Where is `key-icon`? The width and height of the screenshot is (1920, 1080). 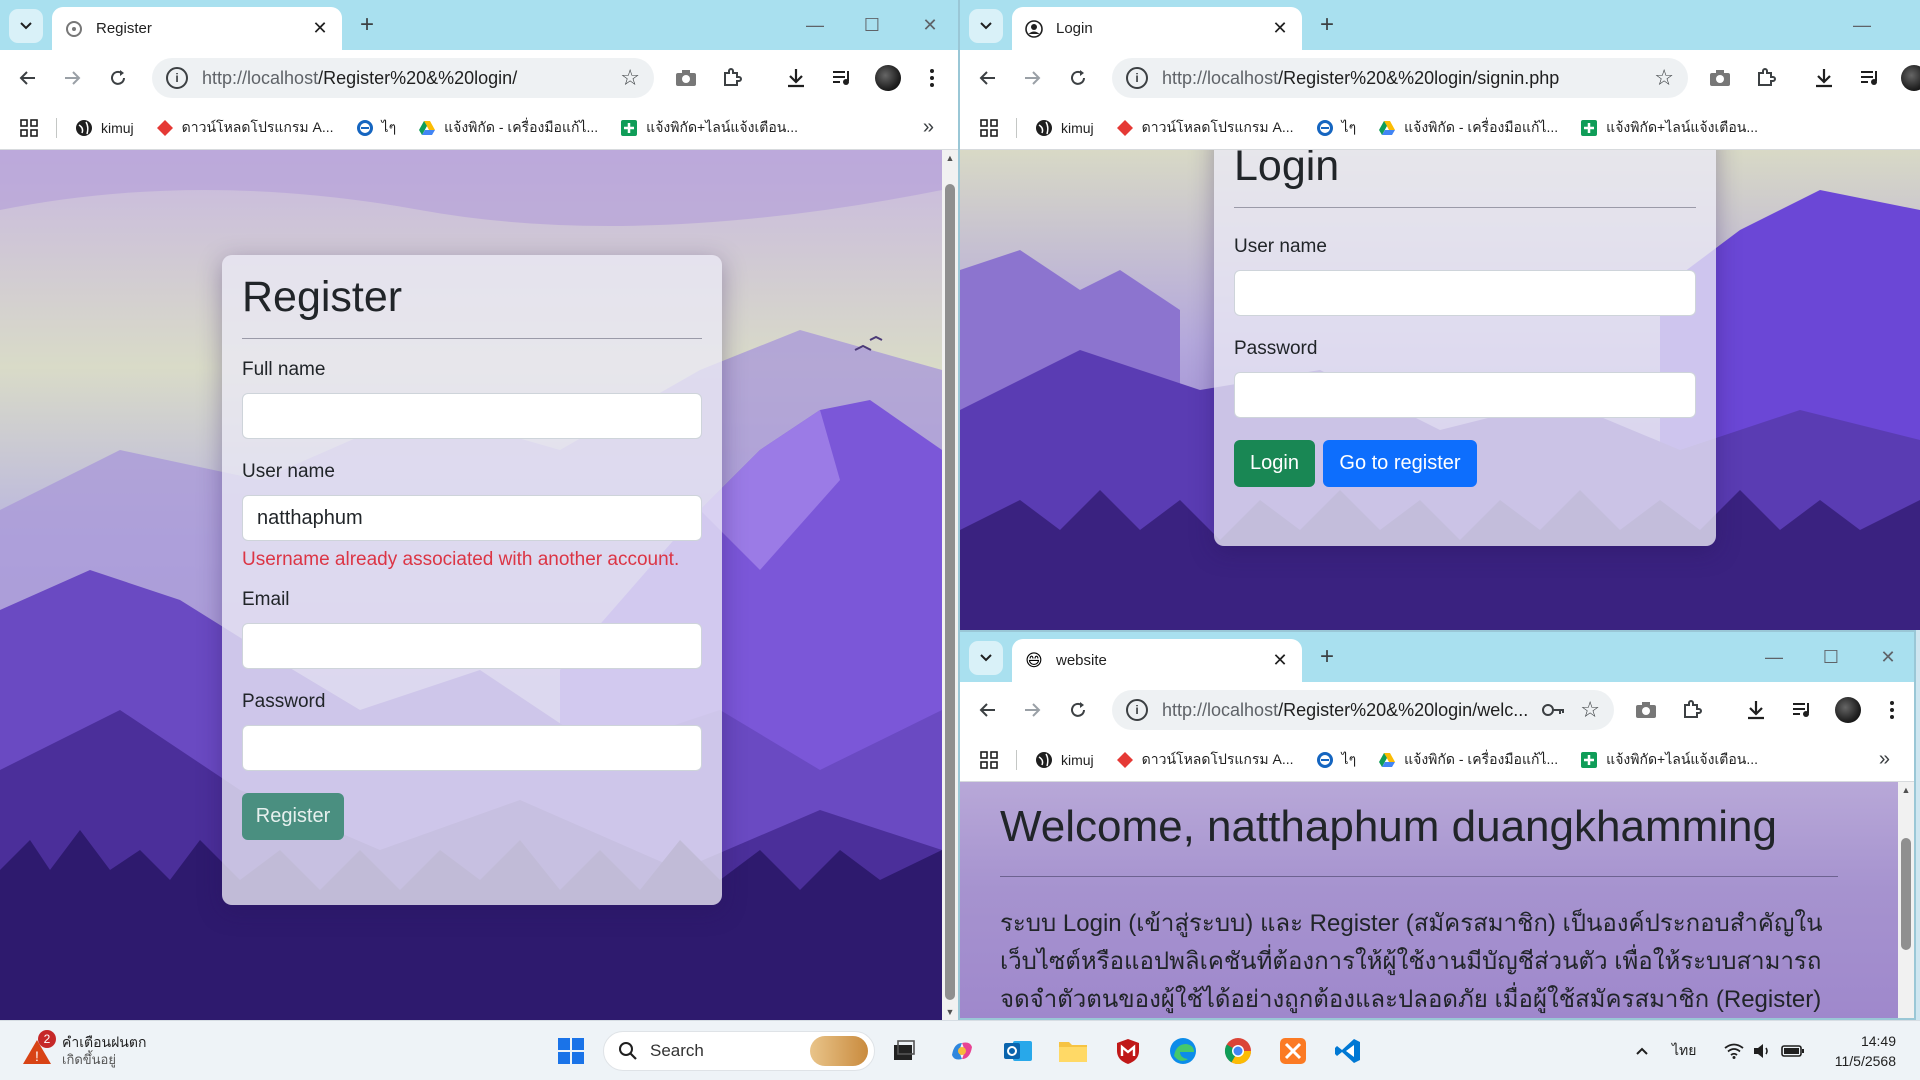
key-icon is located at coordinates (1554, 710).